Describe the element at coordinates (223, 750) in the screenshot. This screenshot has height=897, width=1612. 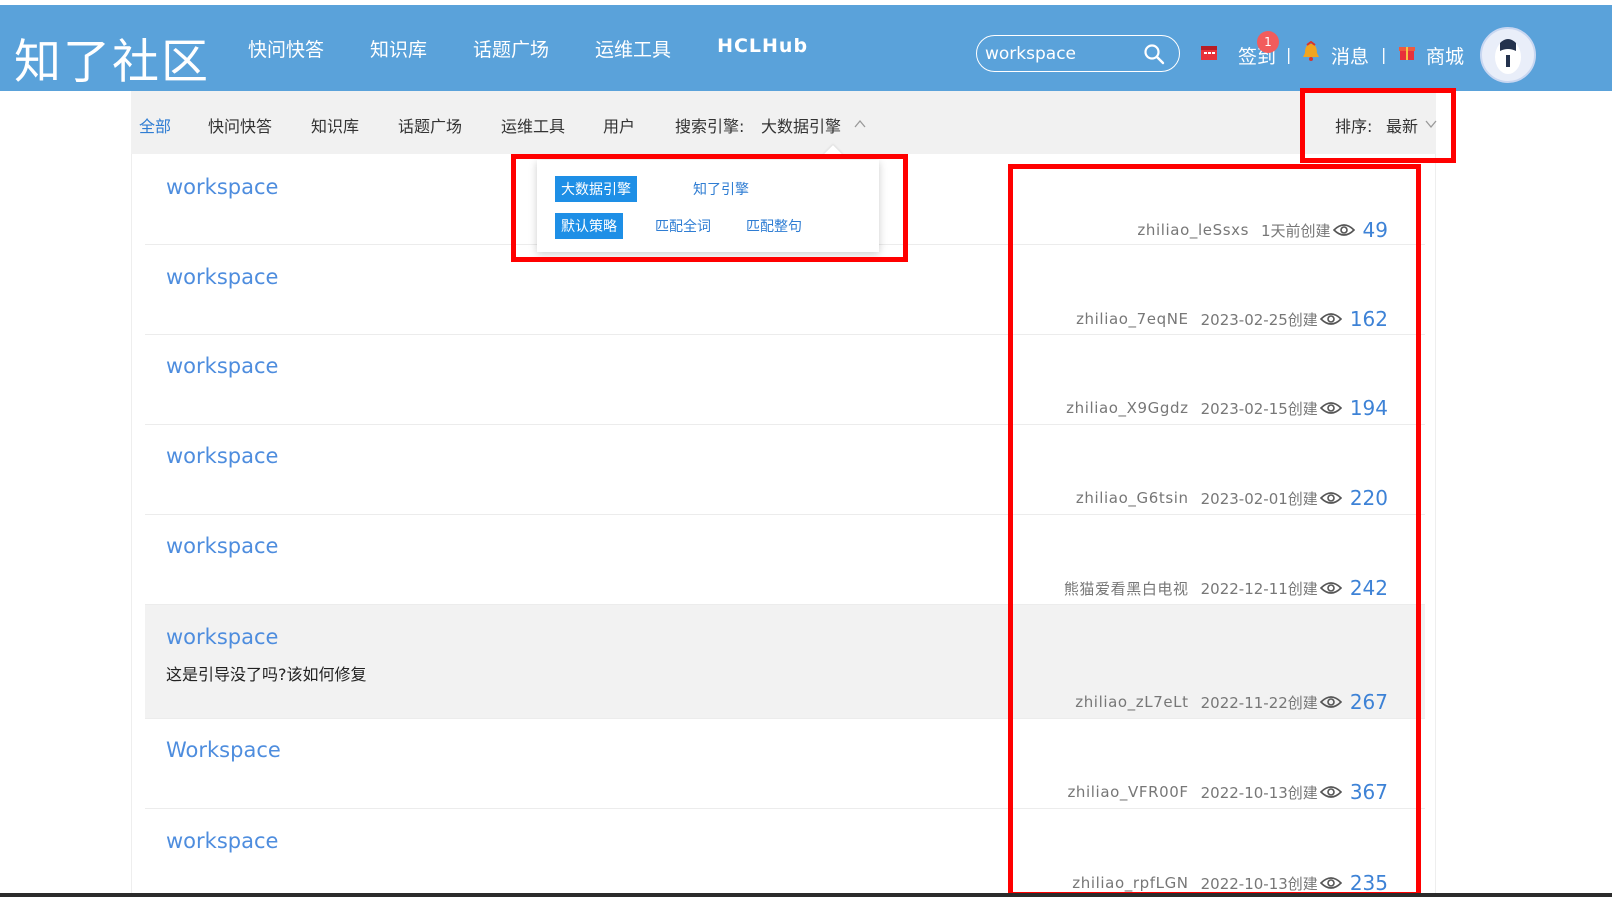
I see `result-title: Workspace` at that location.